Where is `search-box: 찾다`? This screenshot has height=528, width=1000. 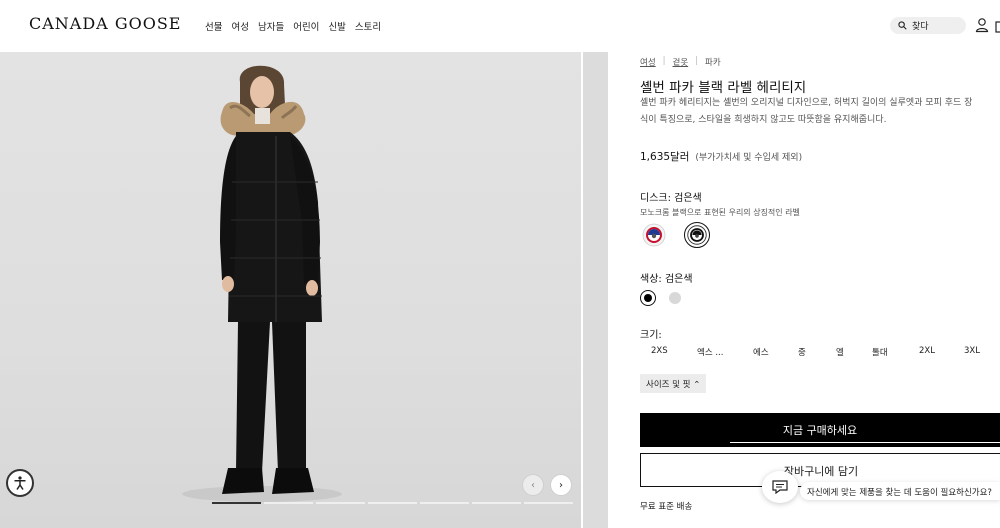
search-box: 찾다 is located at coordinates (928, 25).